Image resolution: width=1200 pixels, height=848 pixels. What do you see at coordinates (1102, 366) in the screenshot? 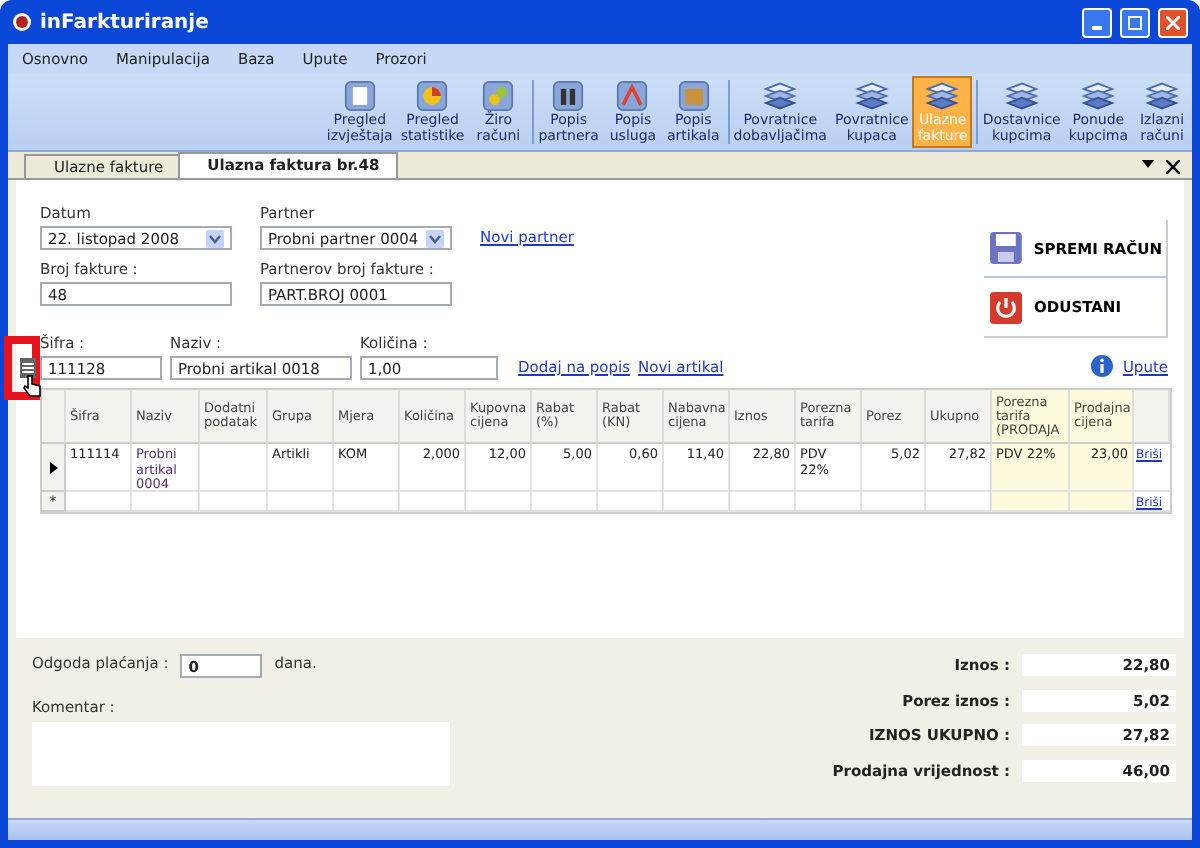
I see `info-icon` at bounding box center [1102, 366].